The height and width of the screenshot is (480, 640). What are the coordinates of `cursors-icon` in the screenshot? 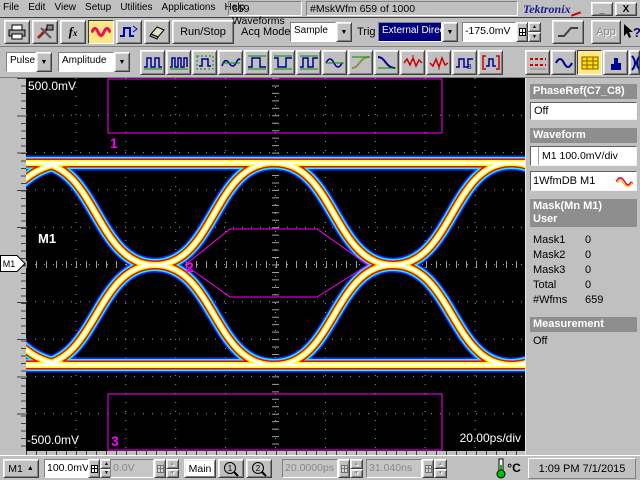 It's located at (537, 63).